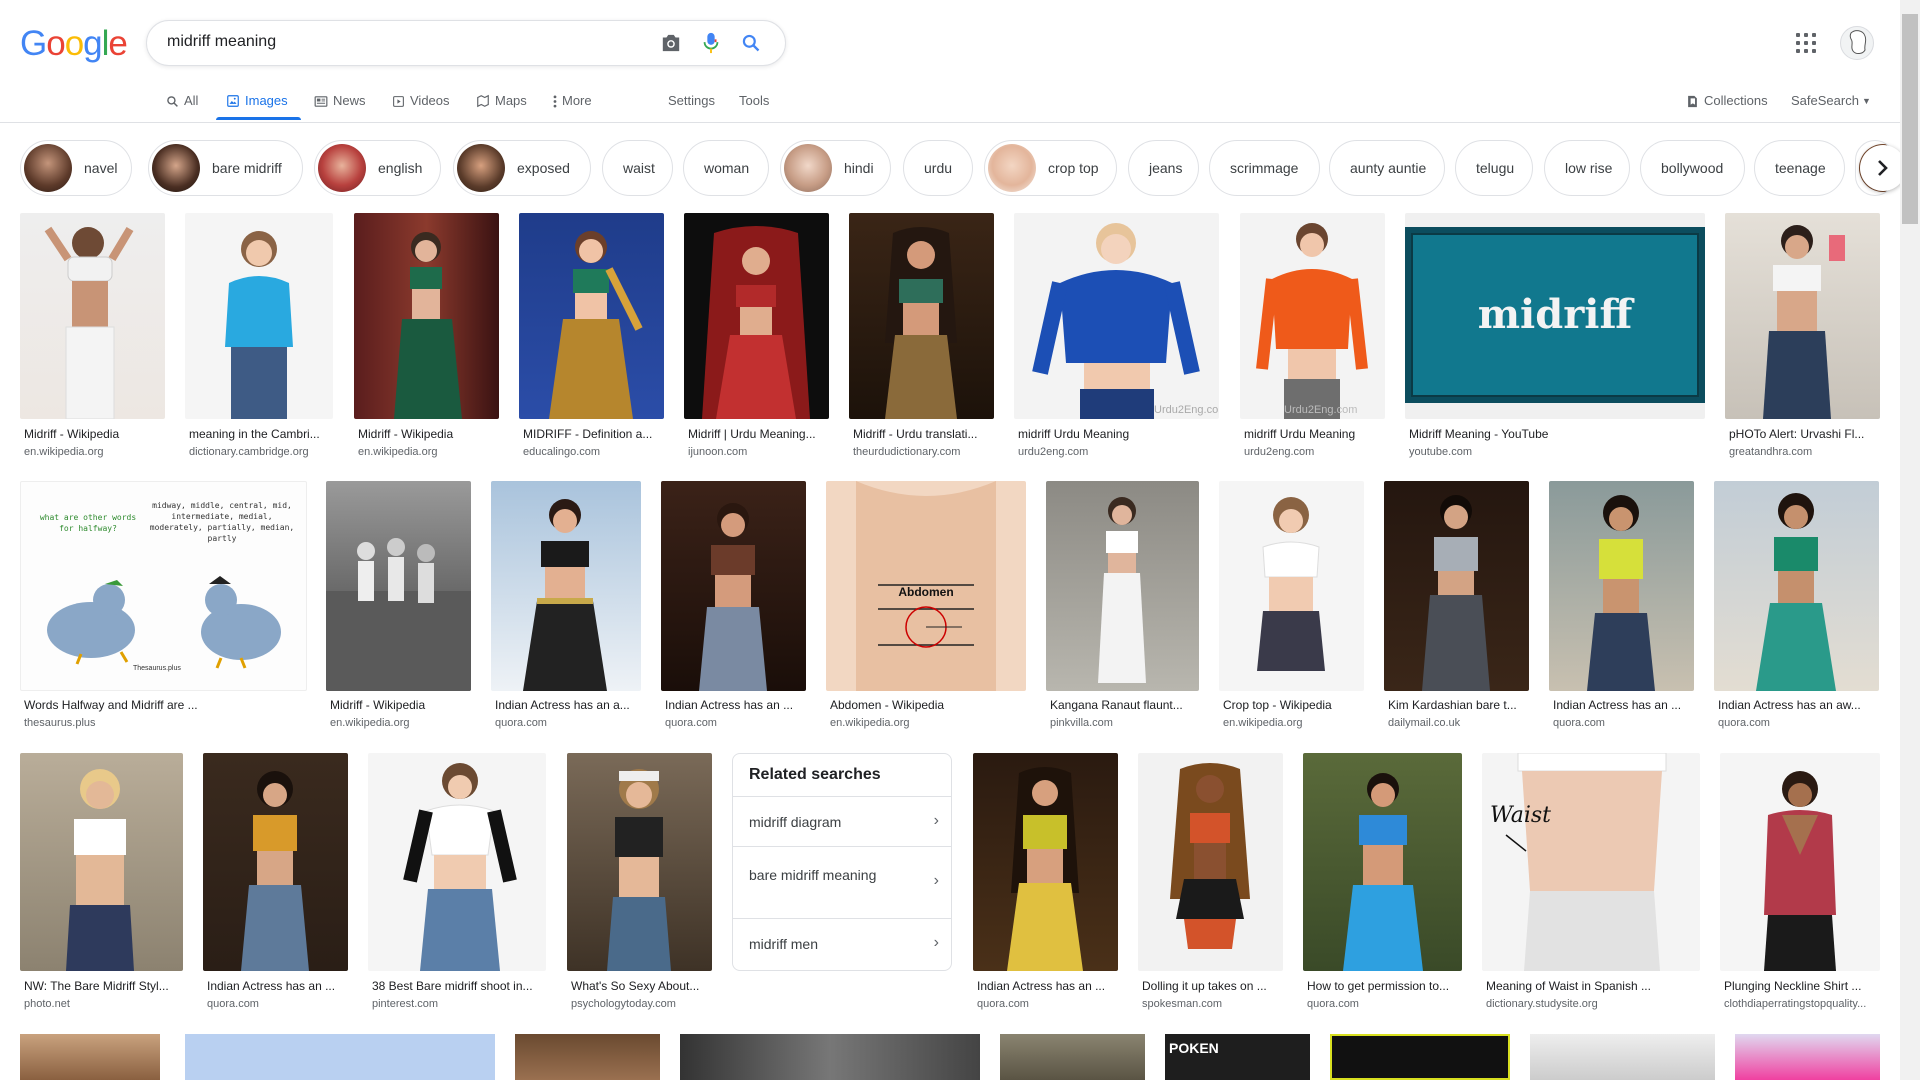 This screenshot has height=1080, width=1920. What do you see at coordinates (726, 168) in the screenshot?
I see `chip-woman: woman` at bounding box center [726, 168].